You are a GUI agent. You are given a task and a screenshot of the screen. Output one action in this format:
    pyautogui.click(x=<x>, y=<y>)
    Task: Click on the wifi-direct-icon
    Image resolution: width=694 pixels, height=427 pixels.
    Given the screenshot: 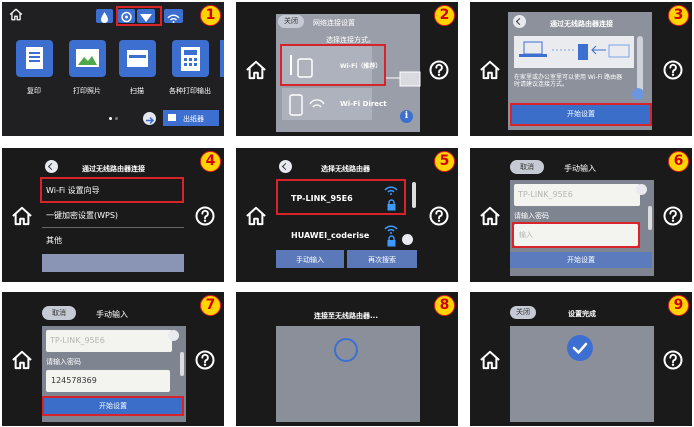 What is the action you would take?
    pyautogui.click(x=173, y=16)
    